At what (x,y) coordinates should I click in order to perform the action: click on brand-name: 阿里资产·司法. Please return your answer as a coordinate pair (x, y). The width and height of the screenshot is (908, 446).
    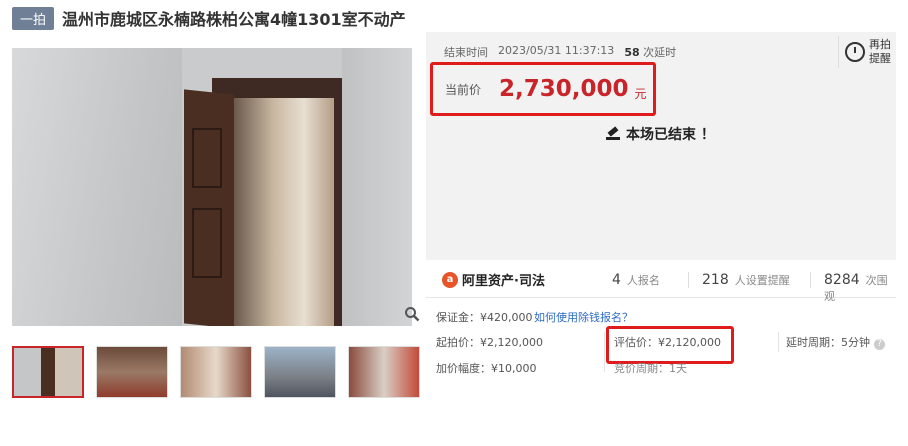
    Looking at the image, I should click on (503, 281).